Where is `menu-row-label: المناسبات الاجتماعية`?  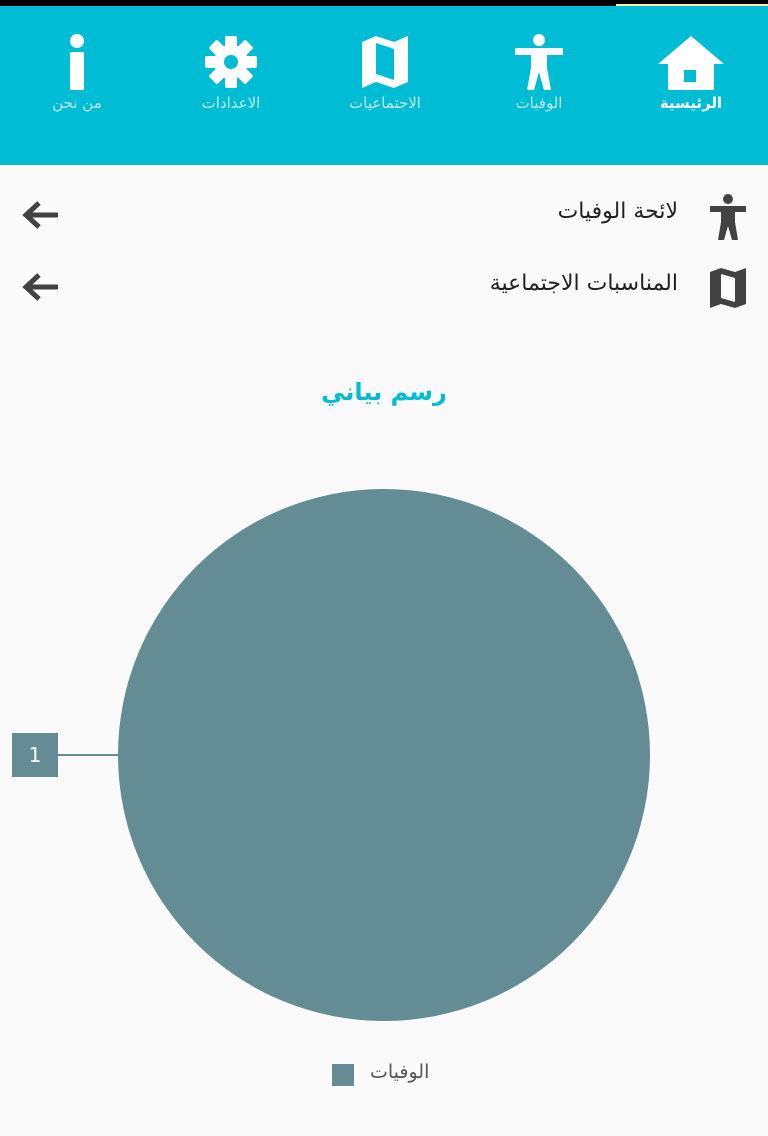 menu-row-label: المناسبات الاجتماعية is located at coordinates (583, 283).